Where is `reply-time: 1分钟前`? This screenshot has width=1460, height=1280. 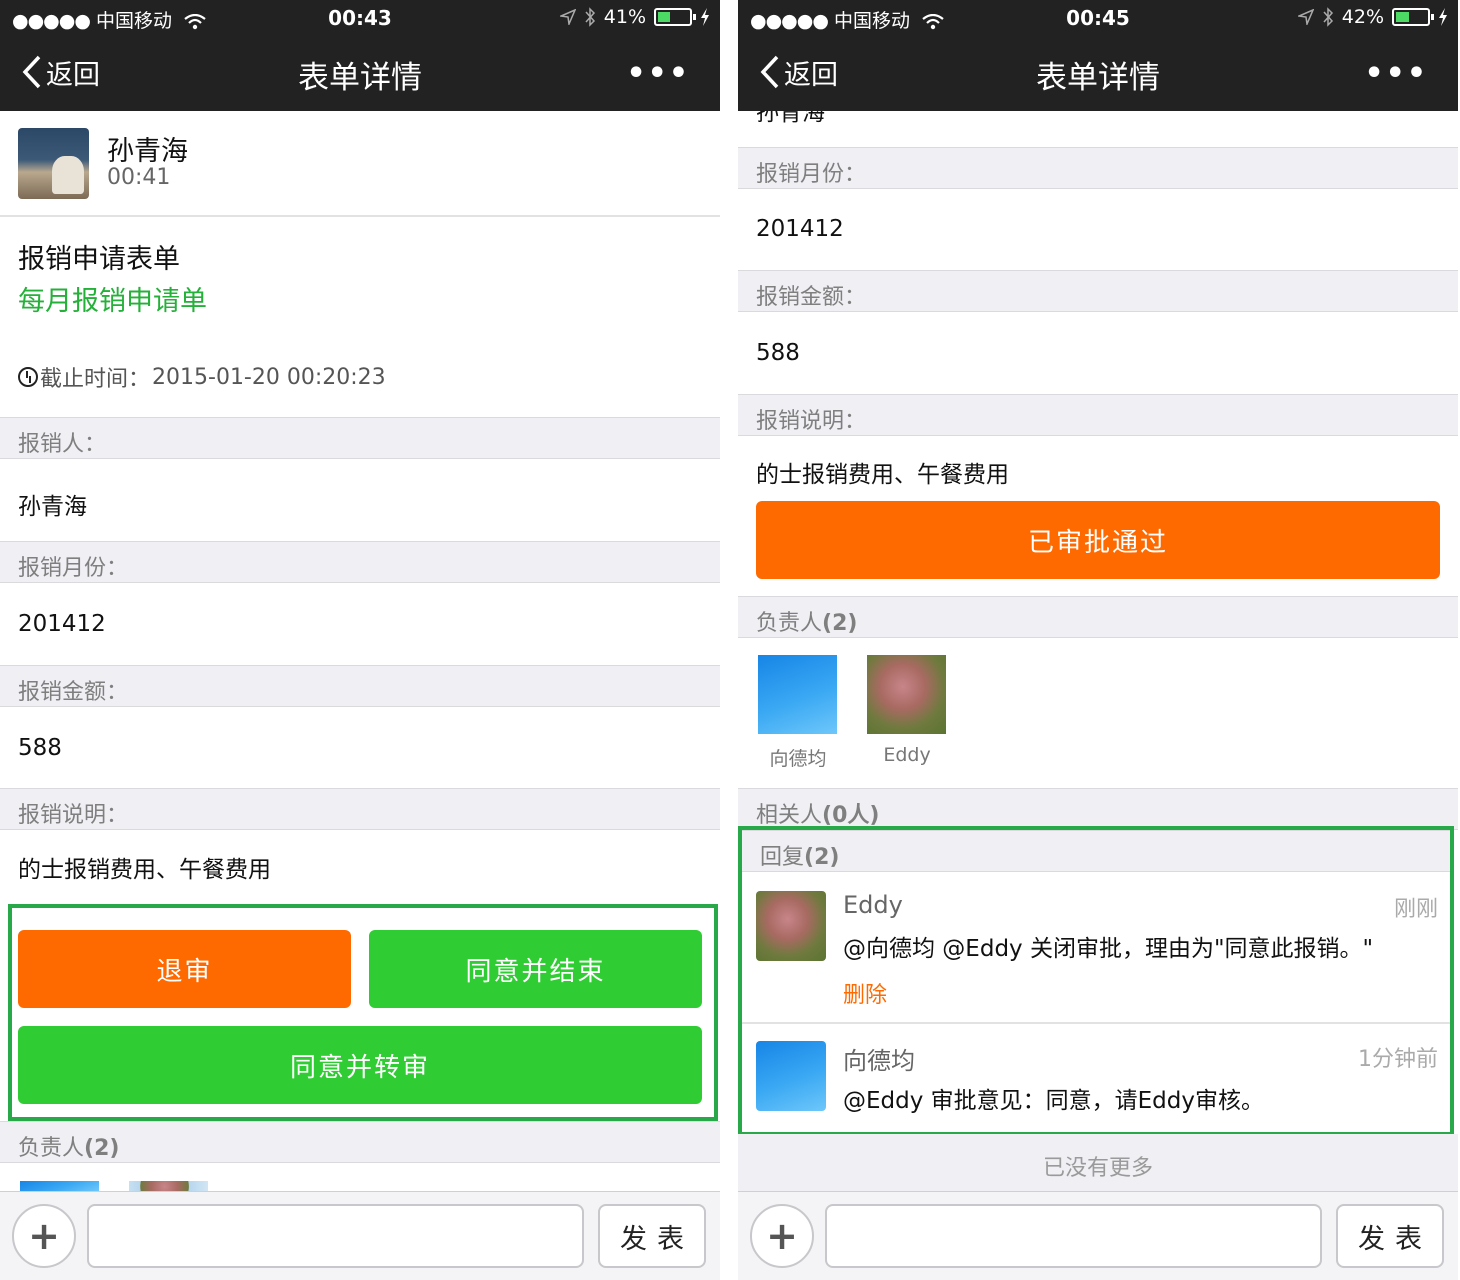
reply-time: 1分钟前 is located at coordinates (1398, 1059).